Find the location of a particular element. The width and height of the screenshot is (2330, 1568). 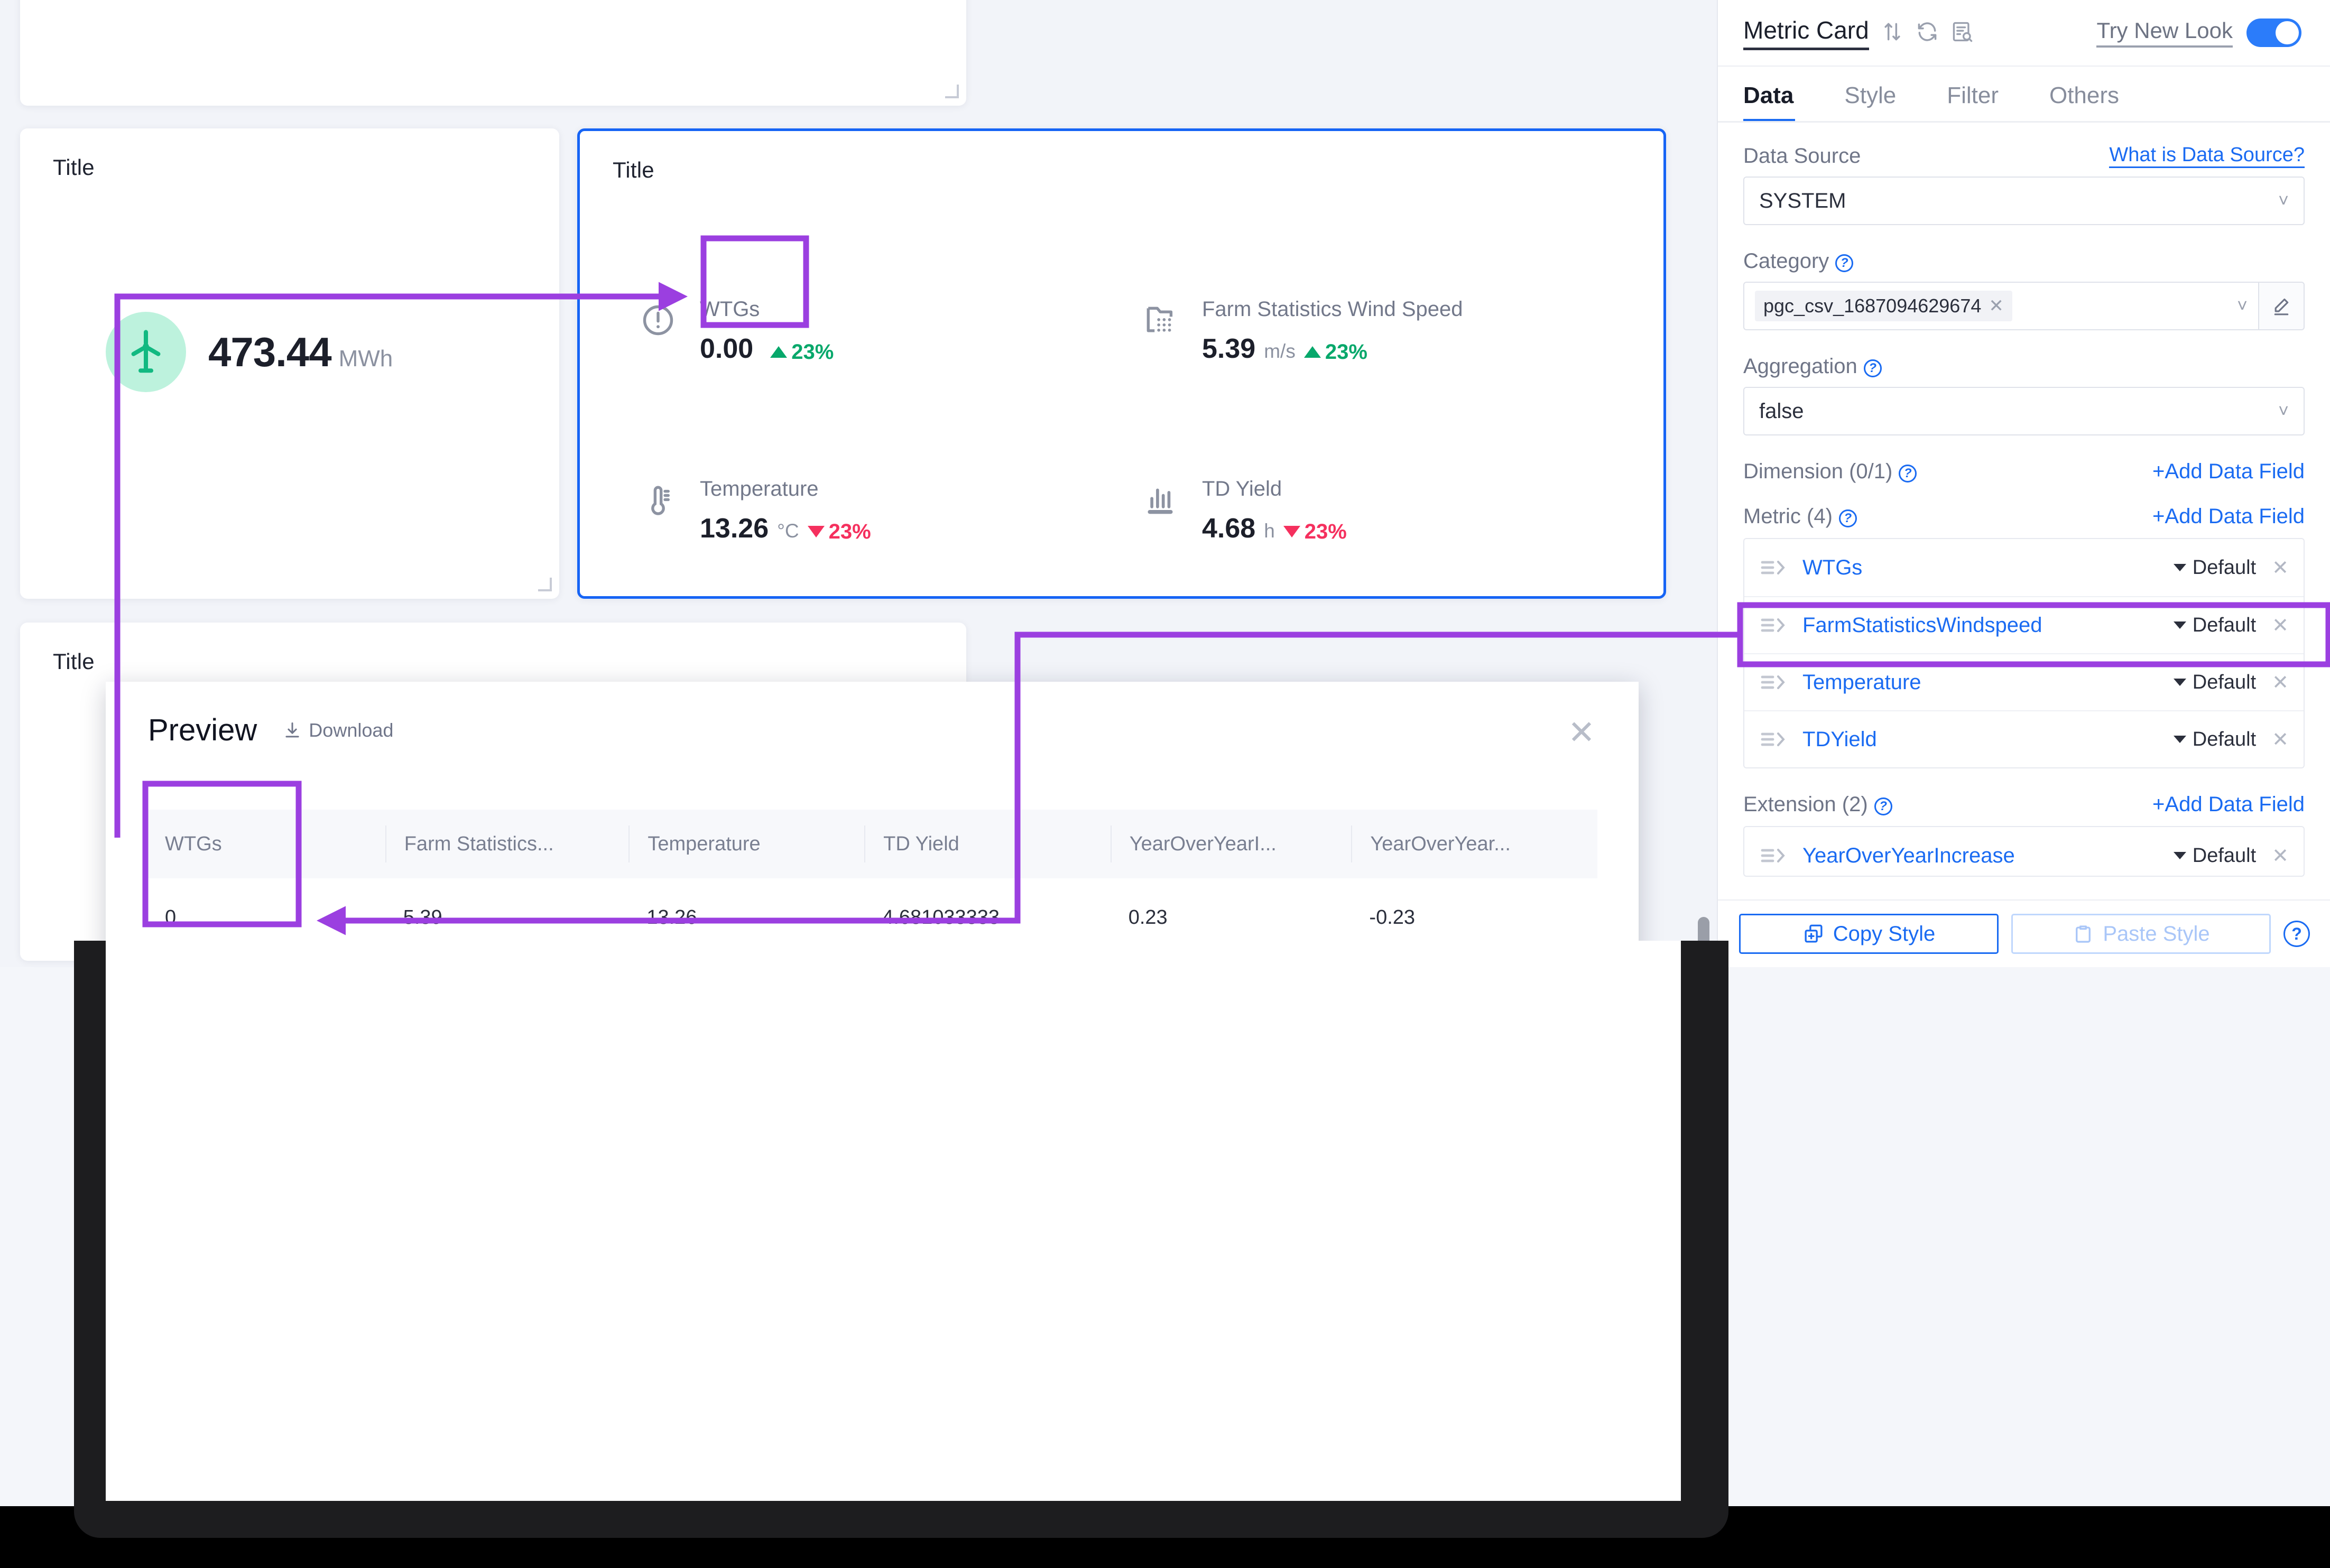

extension-field-list: YearOverYearIncrease Default ✕ is located at coordinates (2024, 852).